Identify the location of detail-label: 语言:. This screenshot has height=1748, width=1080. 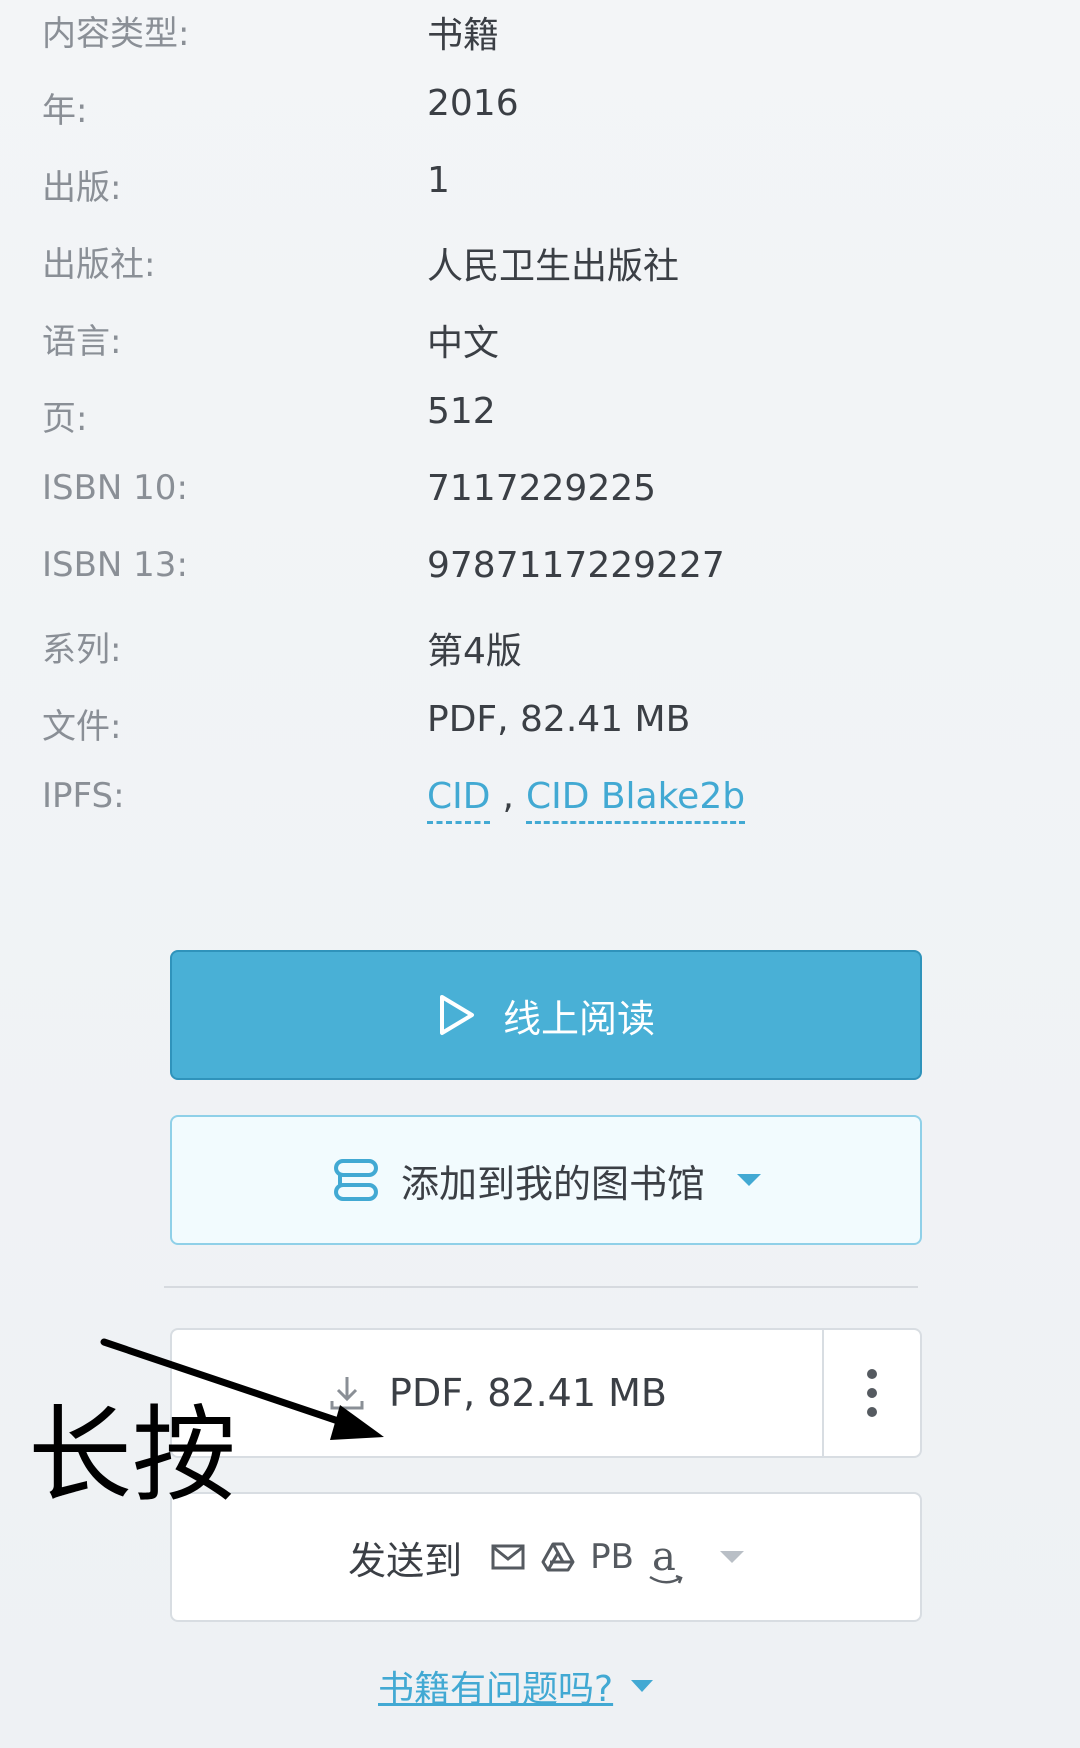
(82, 342).